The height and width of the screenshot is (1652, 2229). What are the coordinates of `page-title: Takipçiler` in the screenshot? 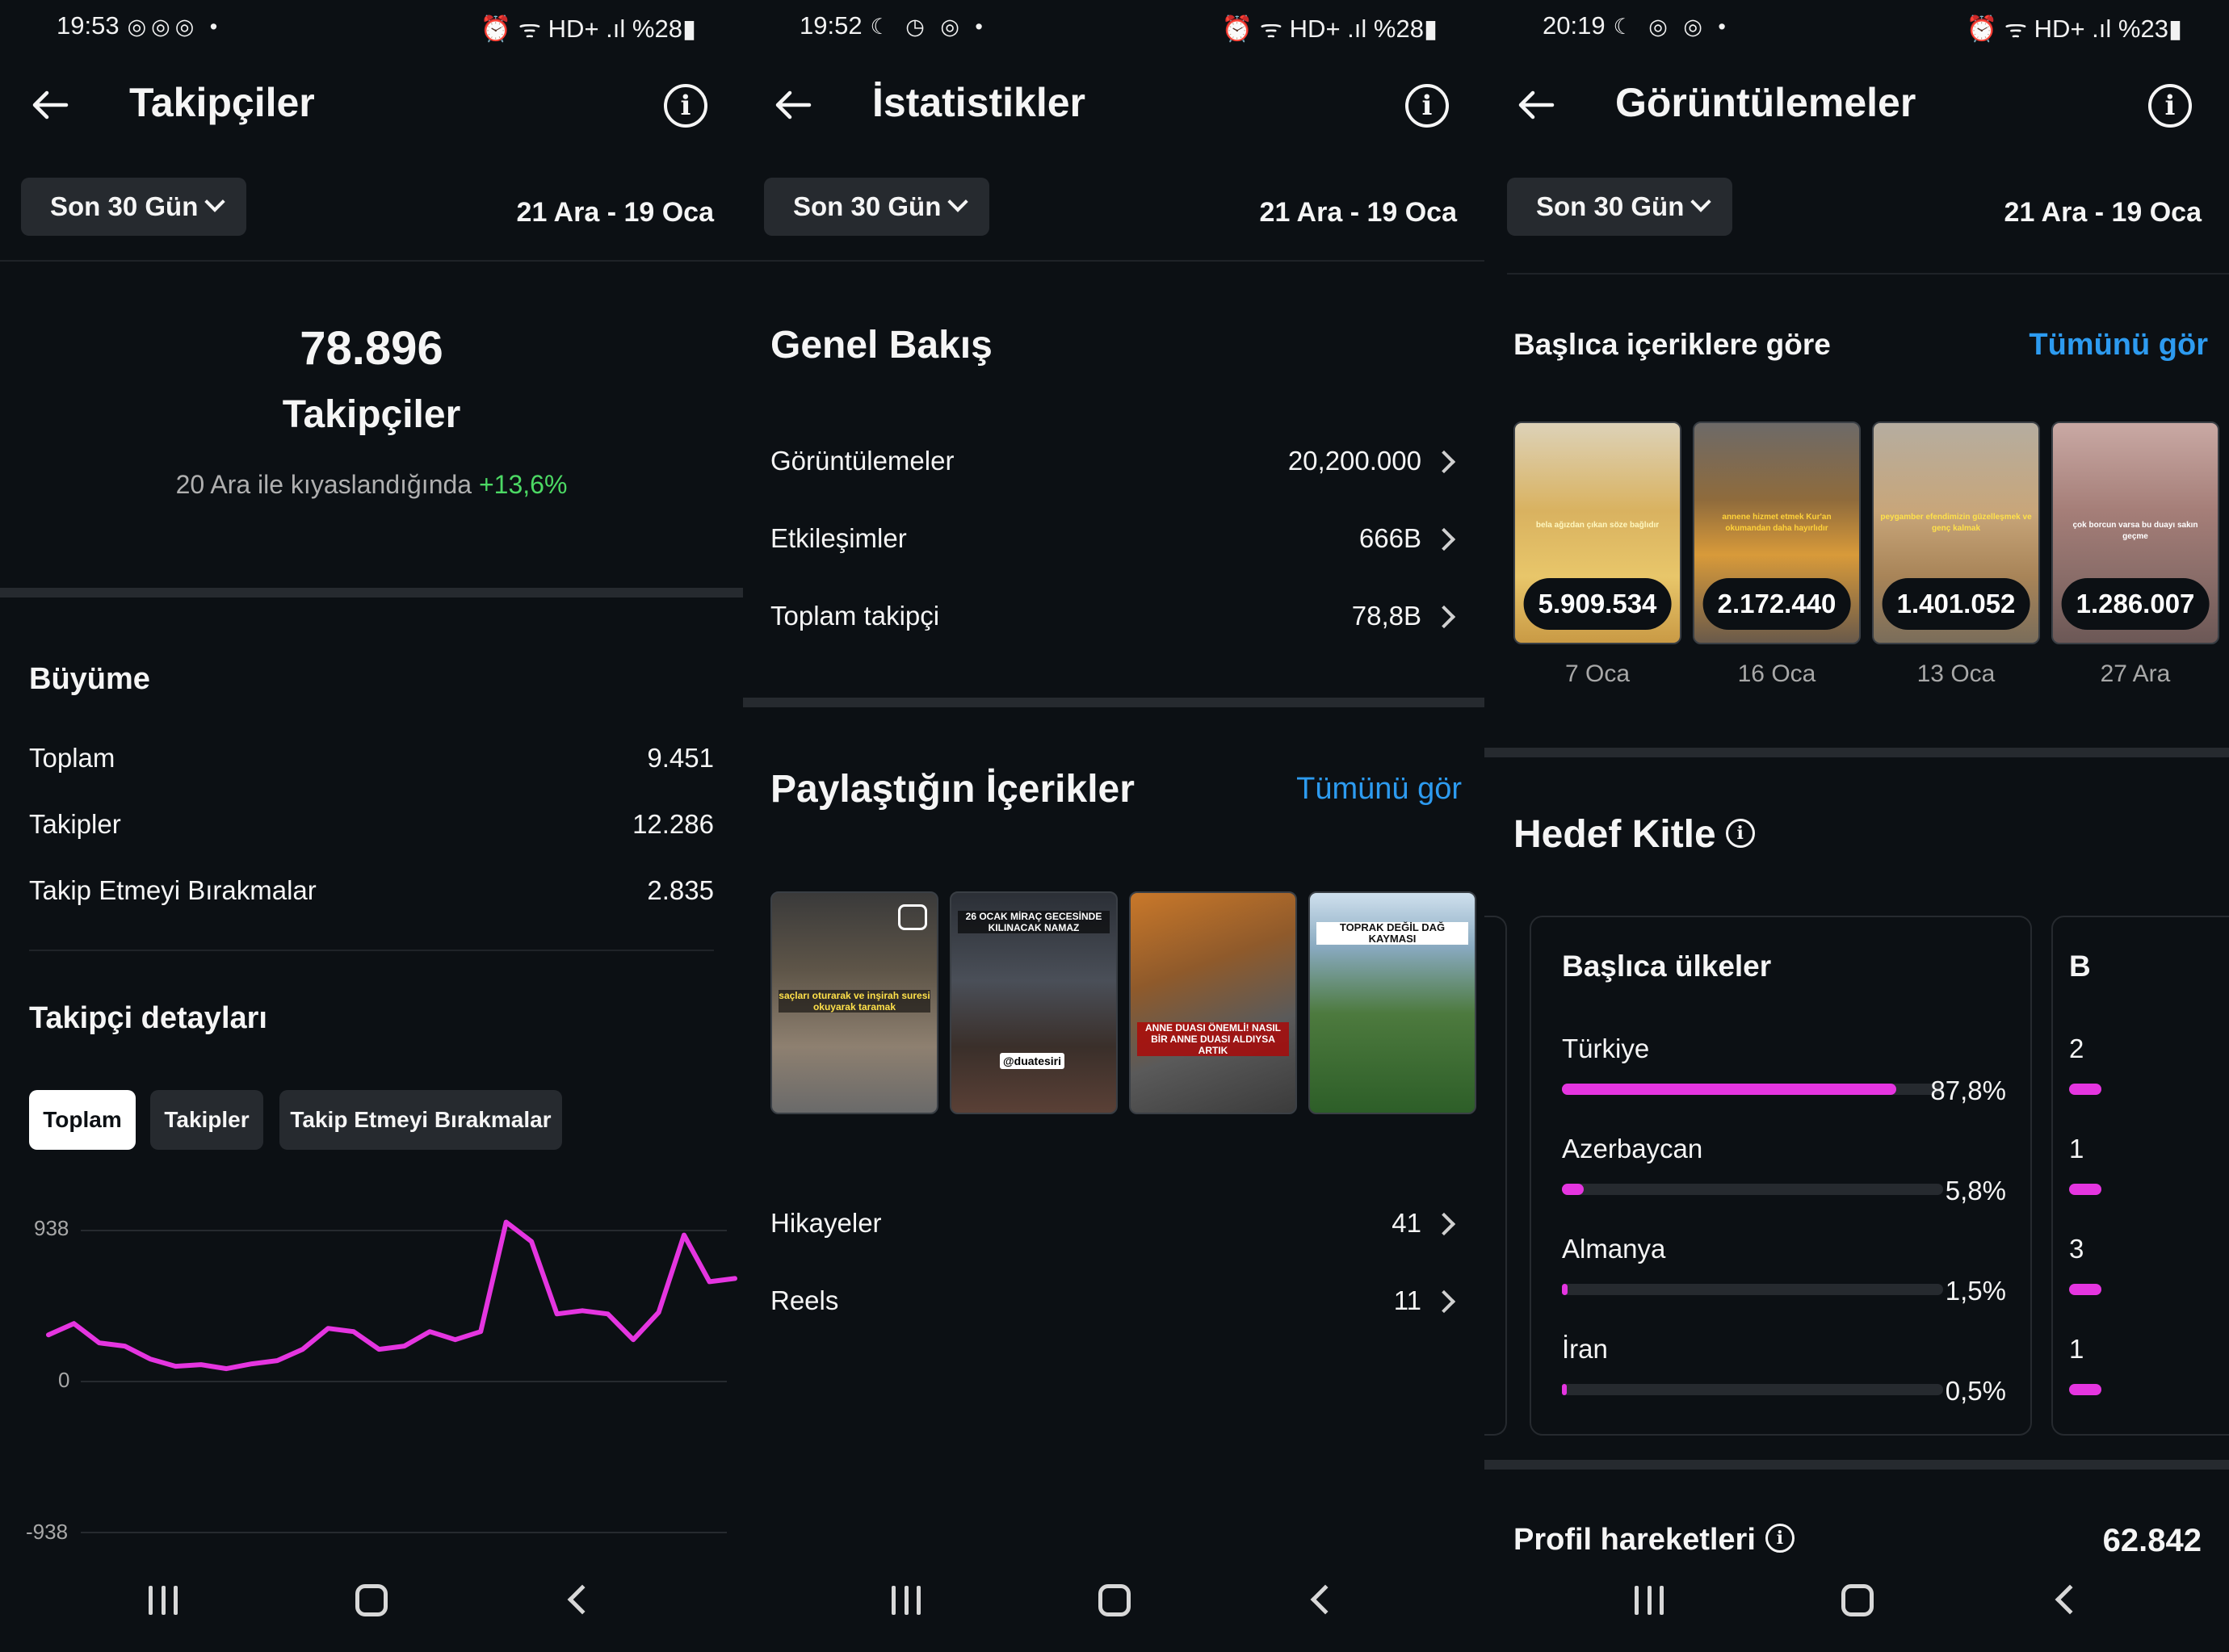 It's located at (222, 102).